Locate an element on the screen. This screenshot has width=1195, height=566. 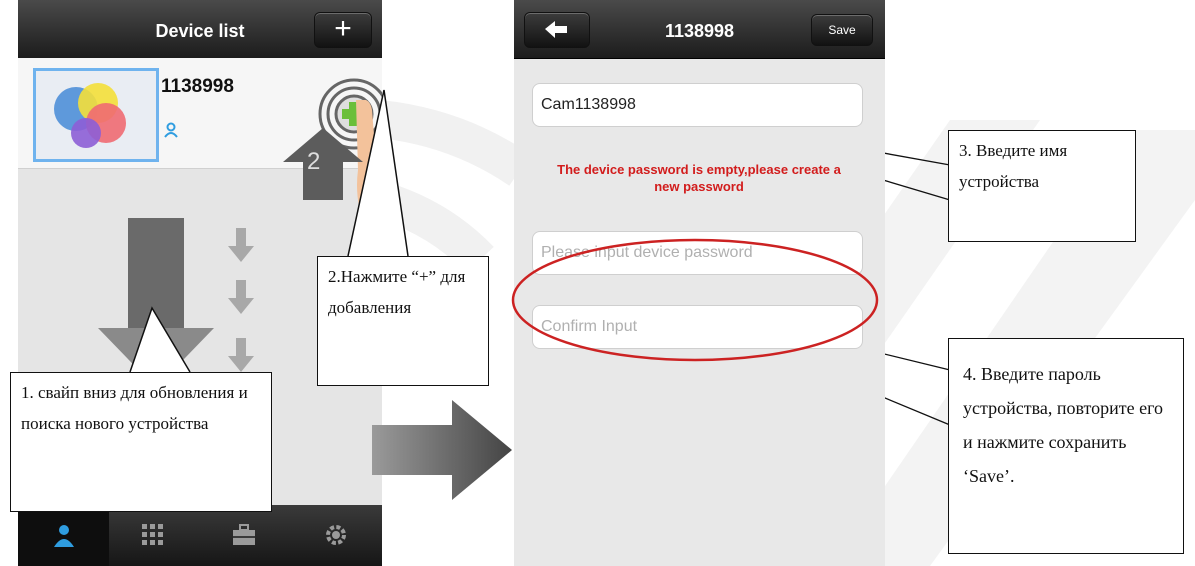
device-settings-navbar: 1138998 Save is located at coordinates (699, 29).